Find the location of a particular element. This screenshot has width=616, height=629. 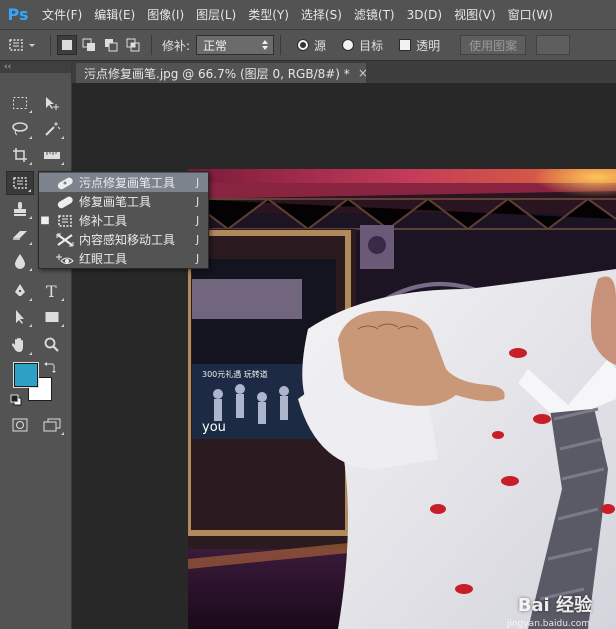

patch-mode-label: 修补: is located at coordinates (176, 45).